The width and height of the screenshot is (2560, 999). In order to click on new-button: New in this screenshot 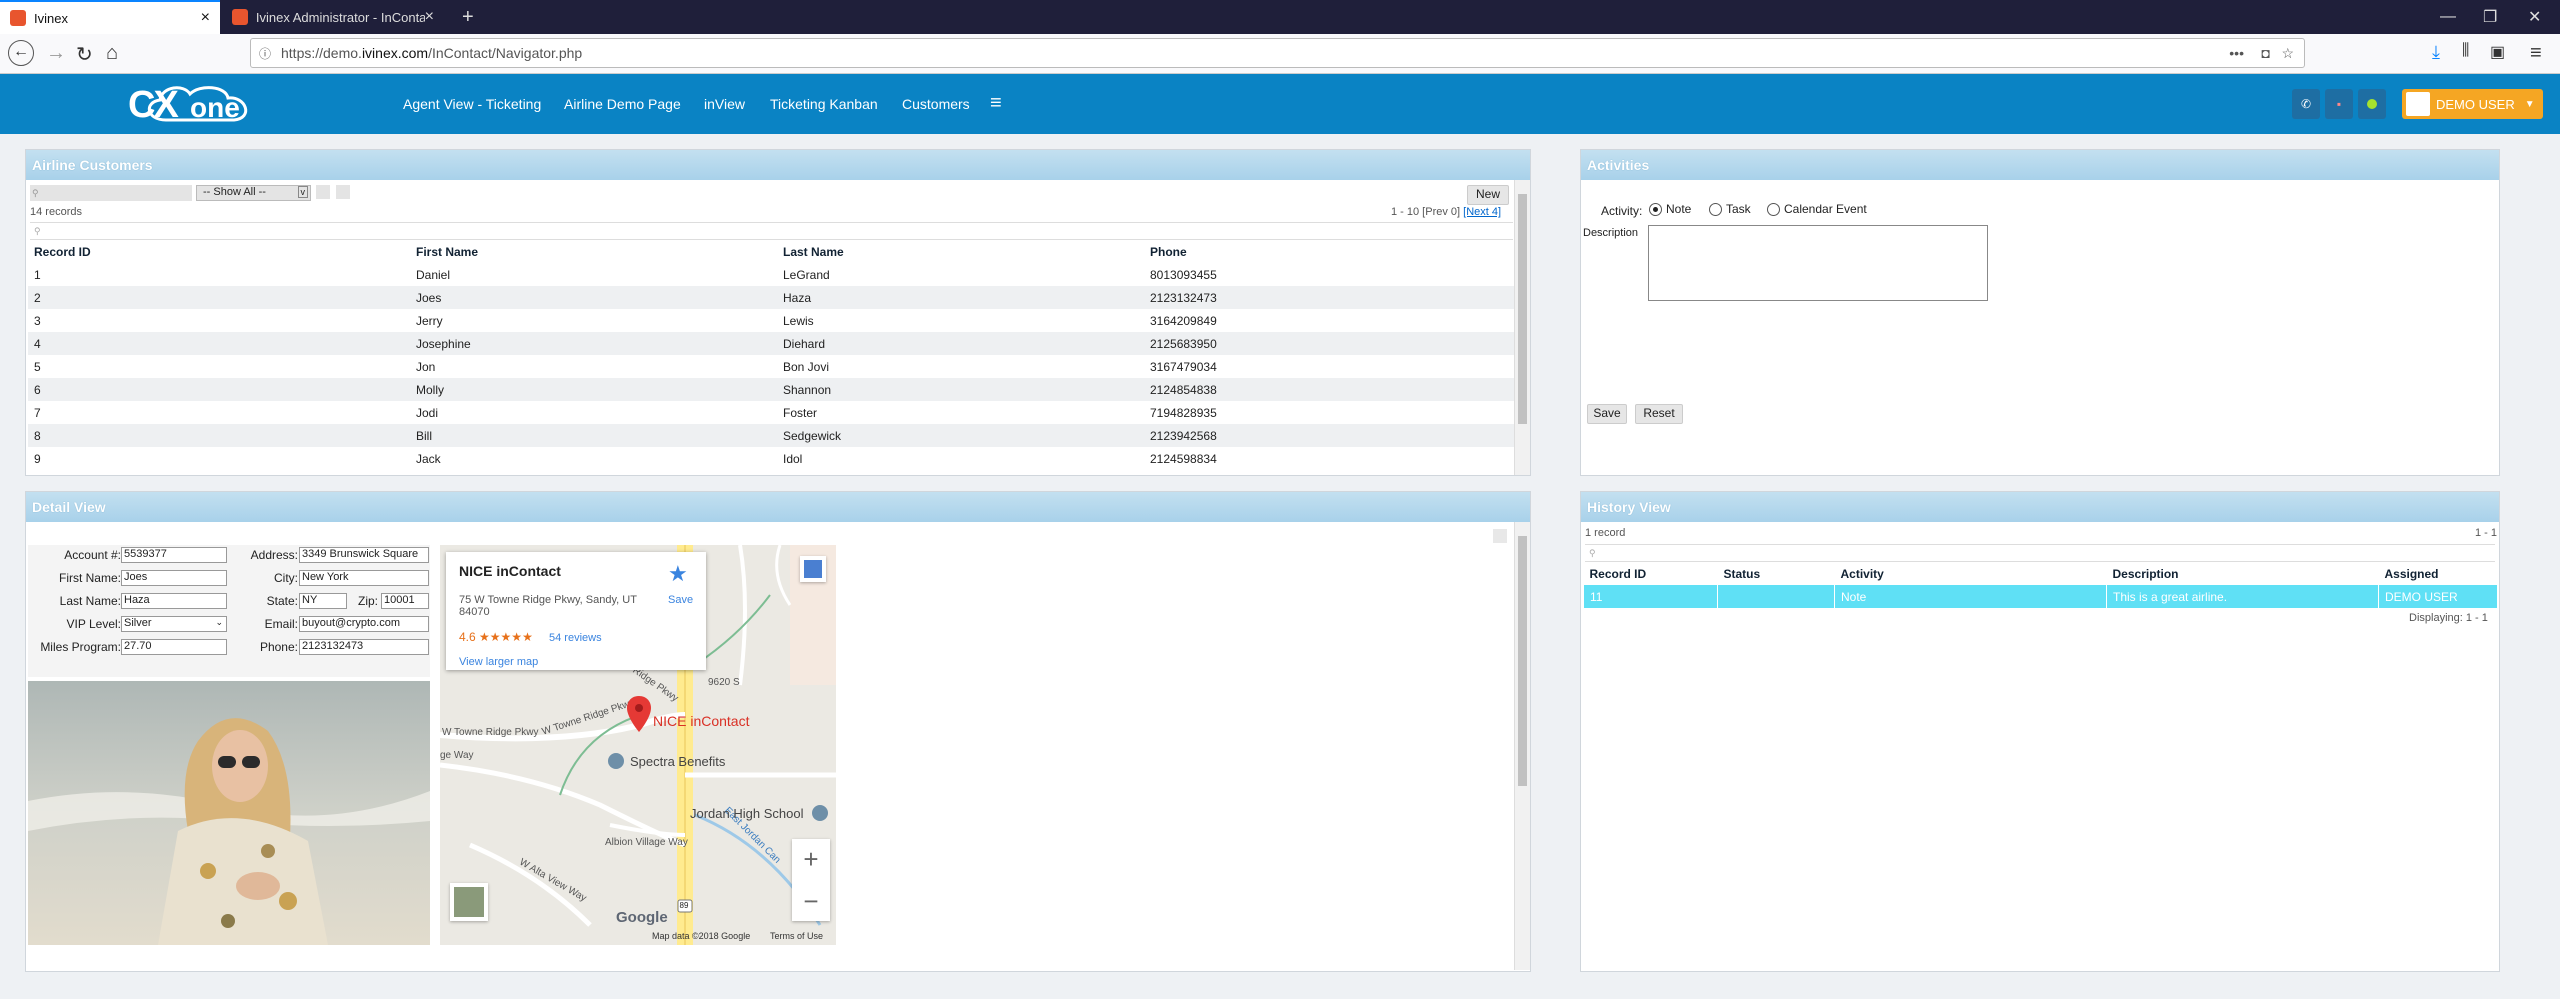, I will do `click(1488, 195)`.